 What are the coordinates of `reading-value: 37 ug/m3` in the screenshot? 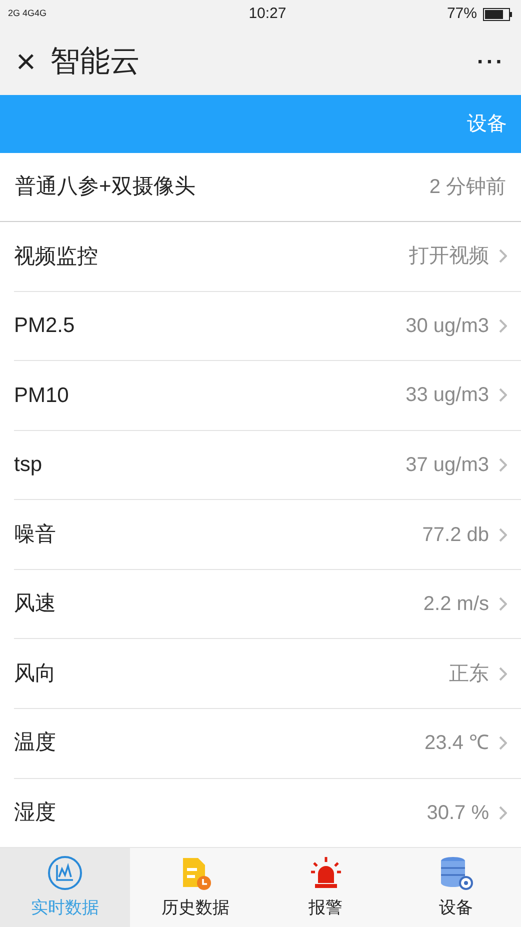 It's located at (447, 465).